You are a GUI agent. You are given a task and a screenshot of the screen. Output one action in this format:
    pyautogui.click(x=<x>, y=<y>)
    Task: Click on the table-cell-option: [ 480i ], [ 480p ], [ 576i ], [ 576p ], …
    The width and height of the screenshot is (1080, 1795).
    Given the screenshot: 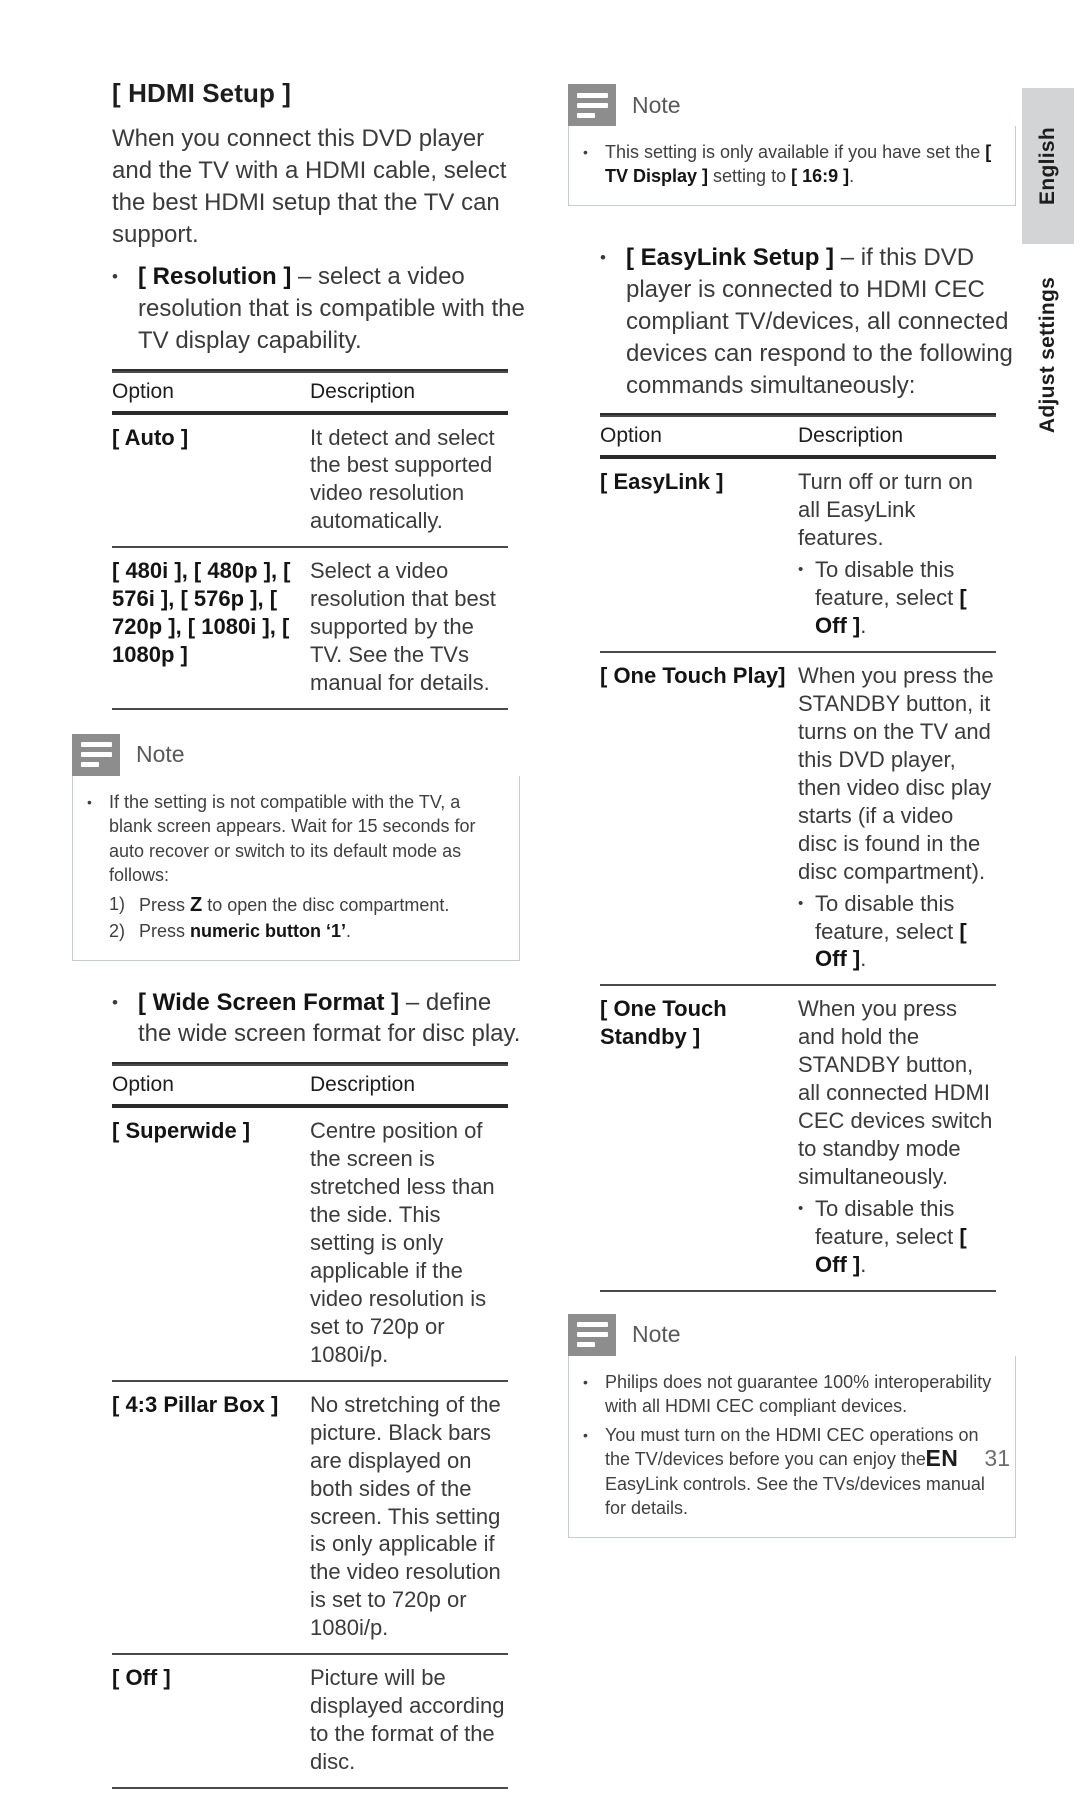 What is the action you would take?
    pyautogui.click(x=211, y=628)
    